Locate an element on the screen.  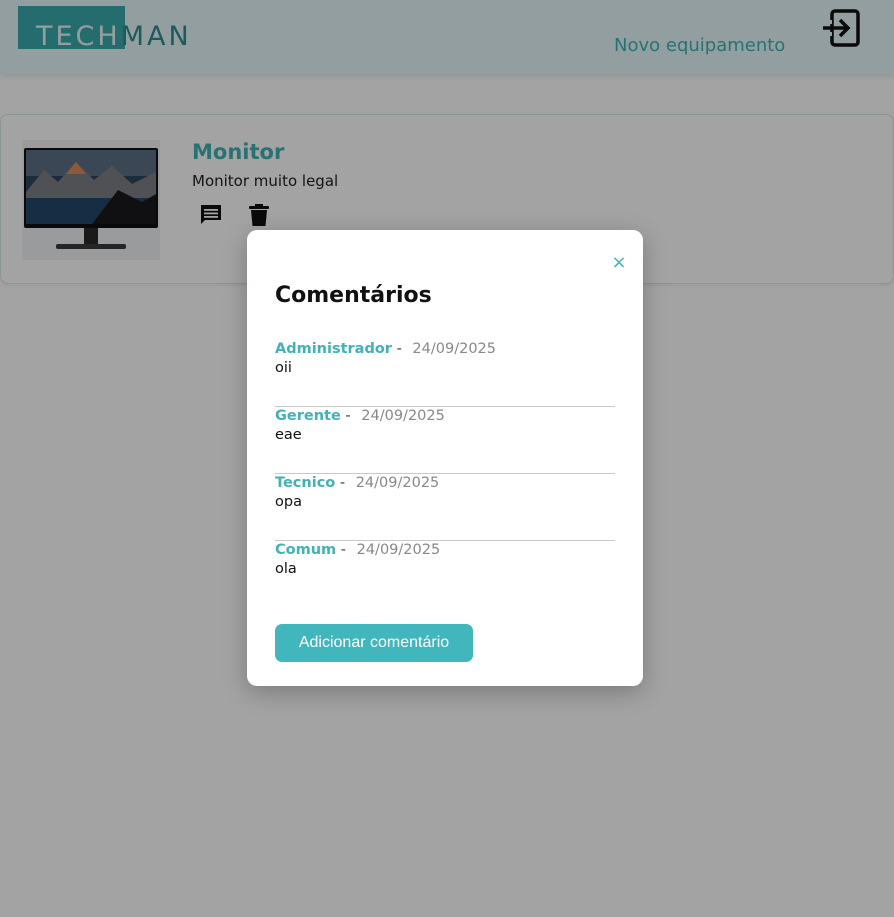
comment-text: eae is located at coordinates (288, 435).